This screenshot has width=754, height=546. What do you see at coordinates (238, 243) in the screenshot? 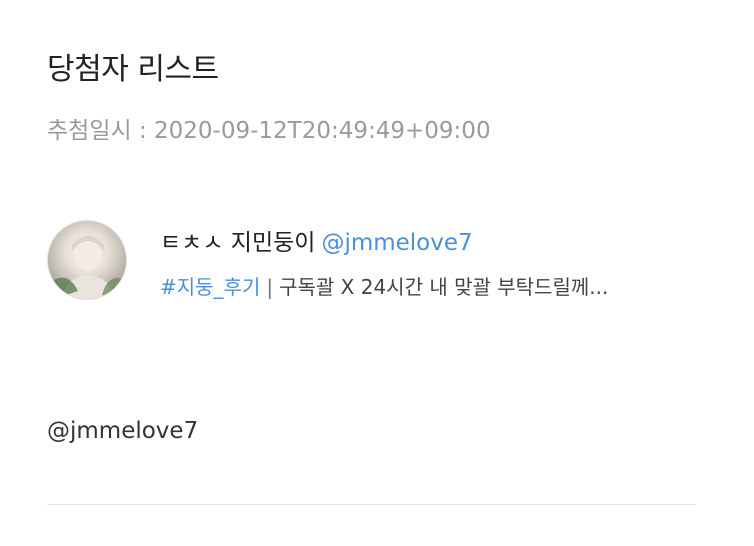
I see `winner-display-name: ㅌㅊㅅ 지민둥이` at bounding box center [238, 243].